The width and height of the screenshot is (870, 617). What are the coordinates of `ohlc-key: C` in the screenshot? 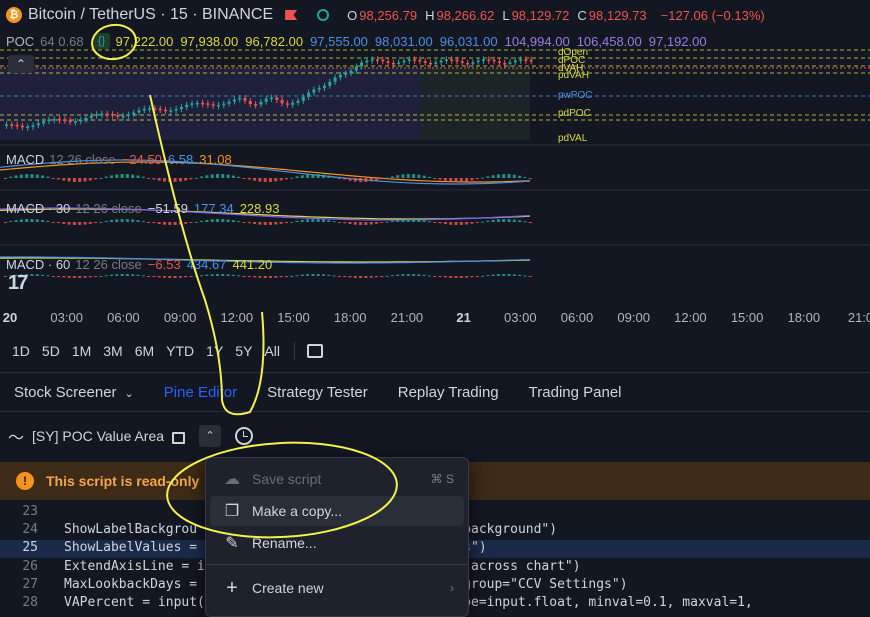 It's located at (582, 15).